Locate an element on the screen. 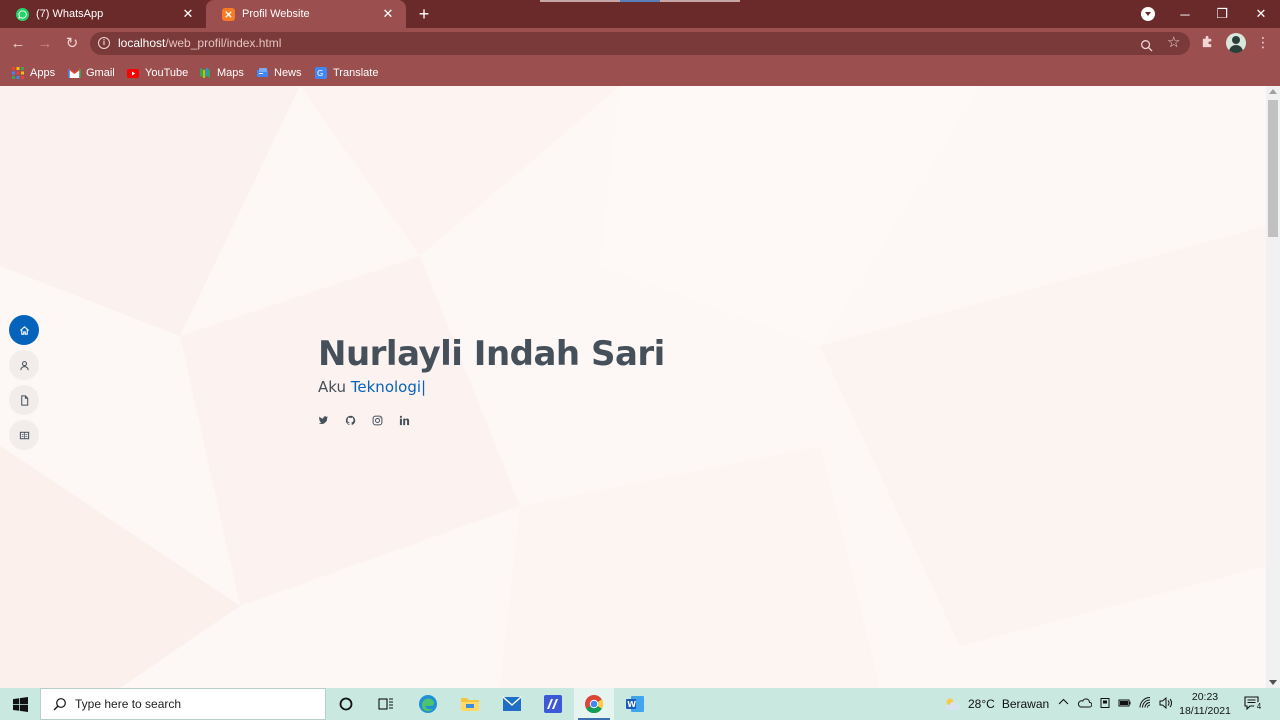 Image resolution: width=1280 pixels, height=720 pixels. bookmark-youtube: YouTube is located at coordinates (157, 73).